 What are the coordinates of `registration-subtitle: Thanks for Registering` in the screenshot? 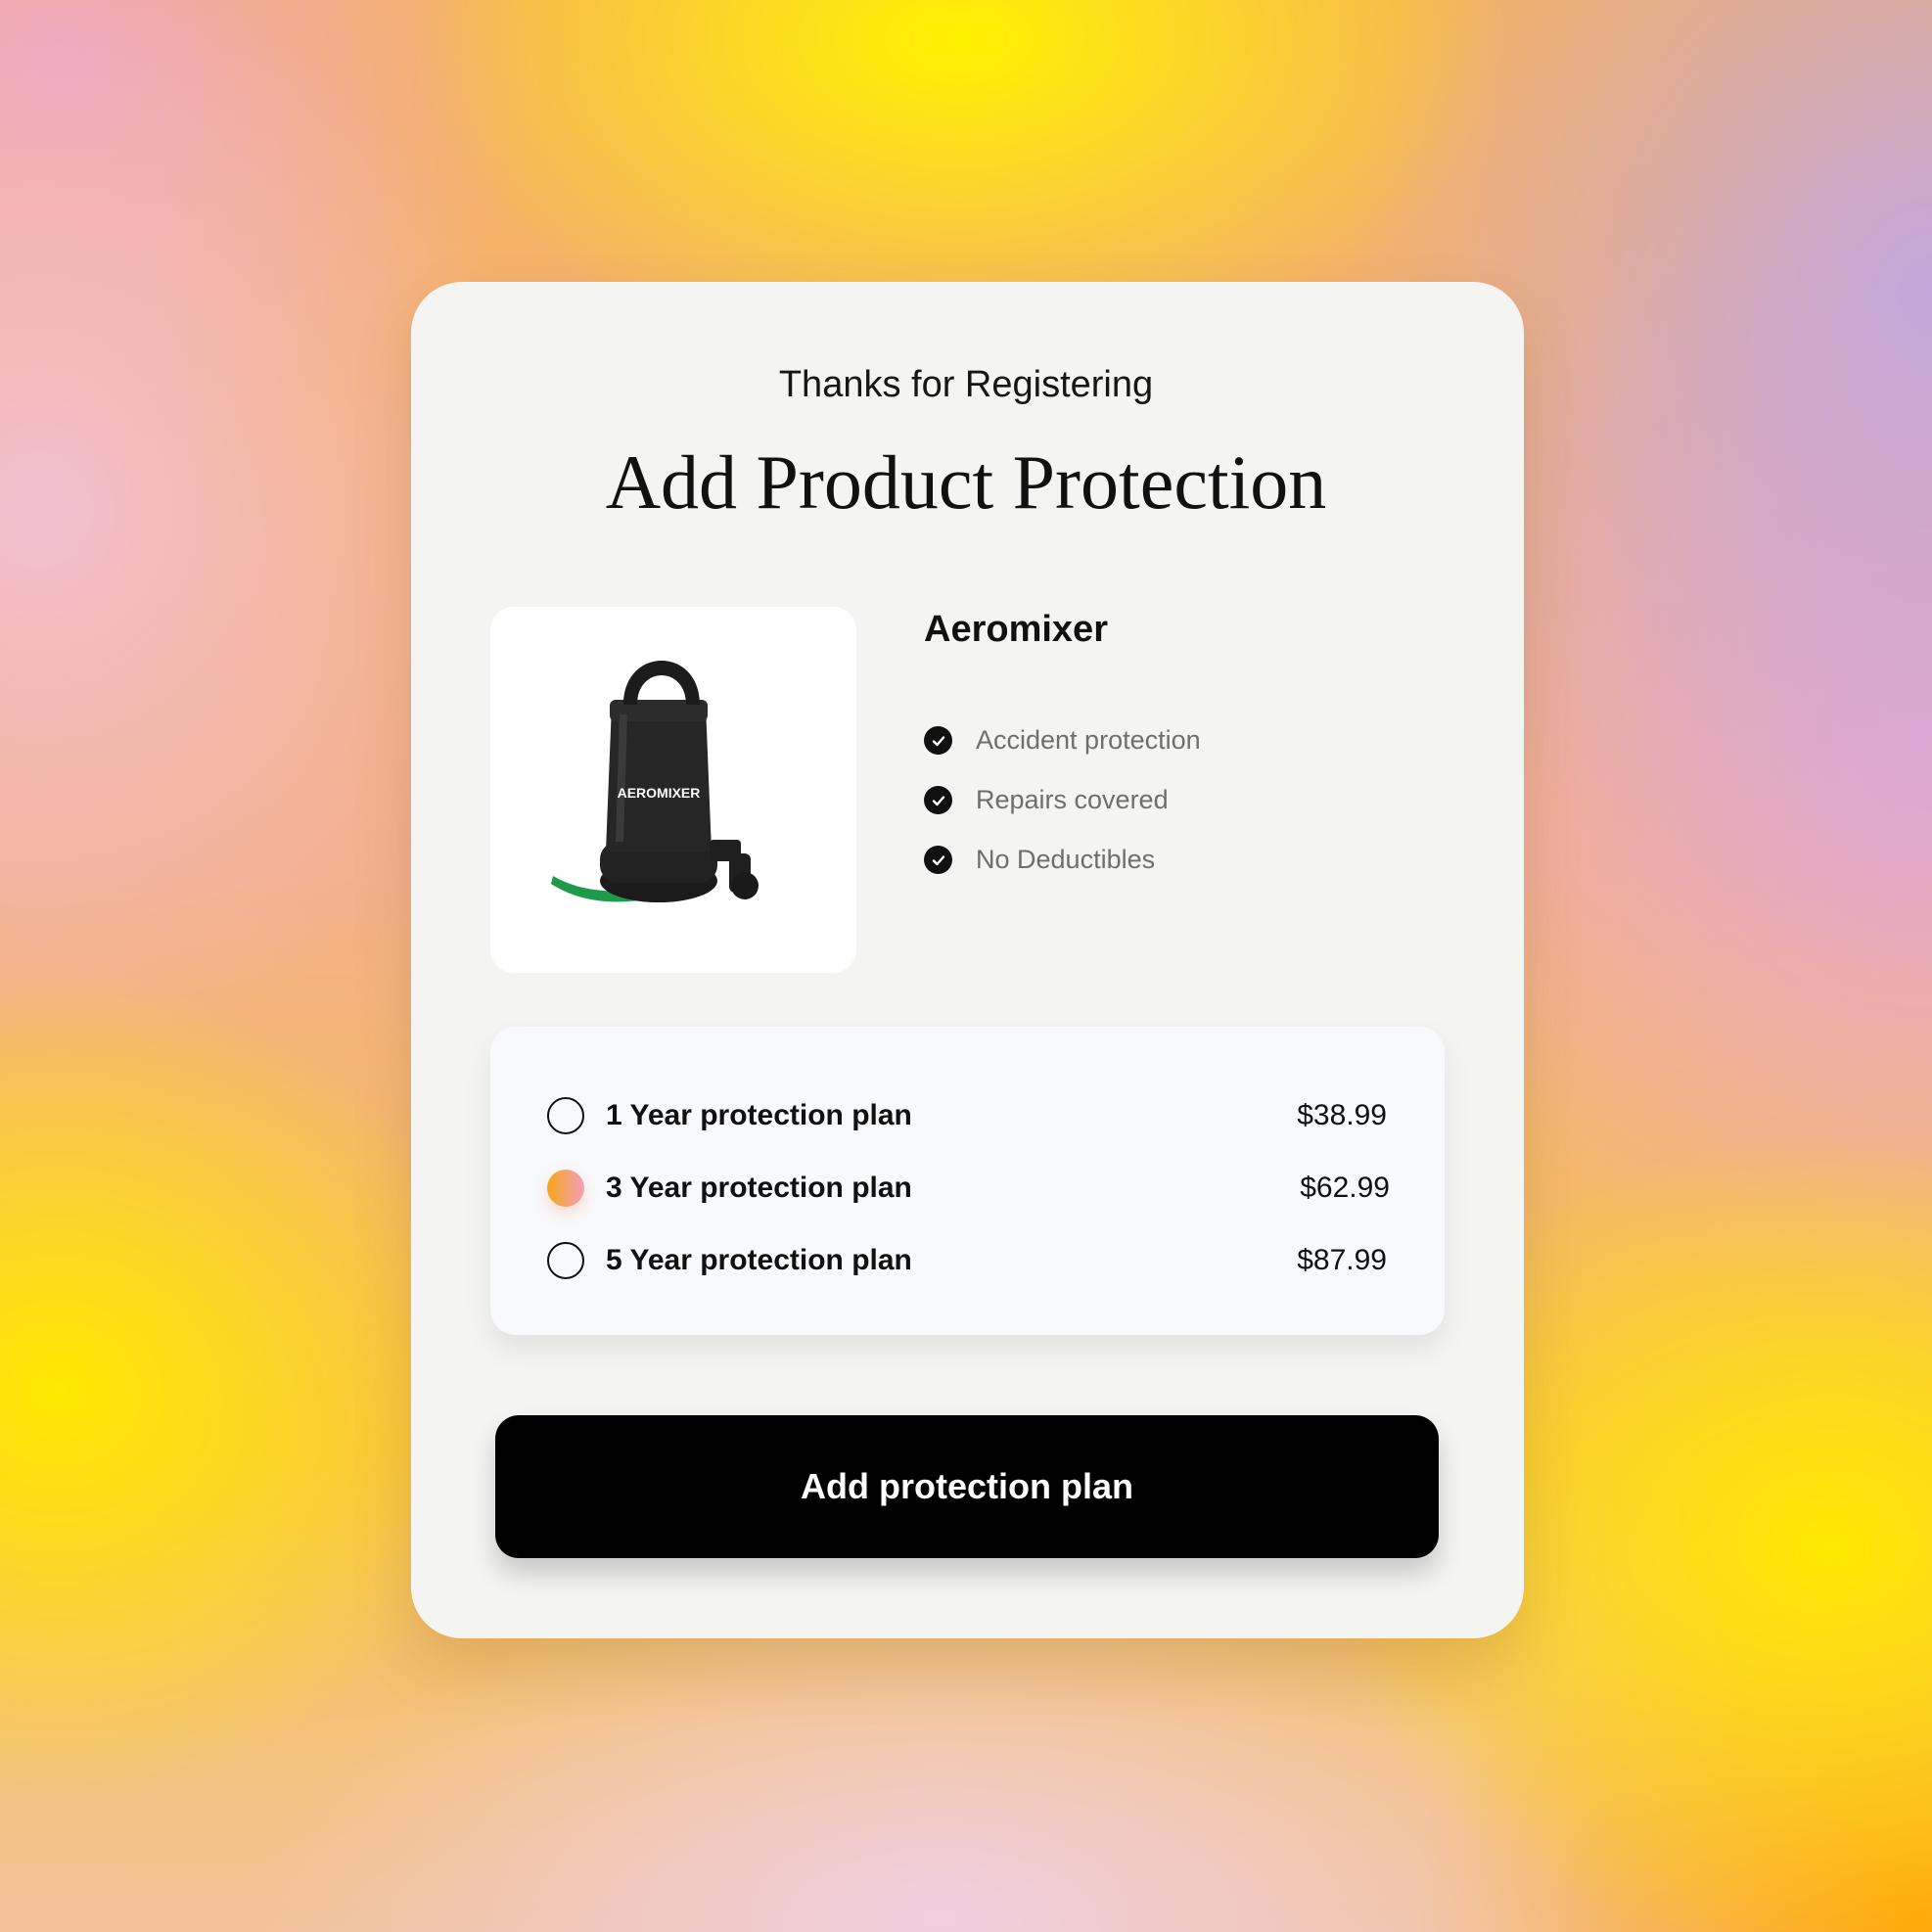 It's located at (966, 384).